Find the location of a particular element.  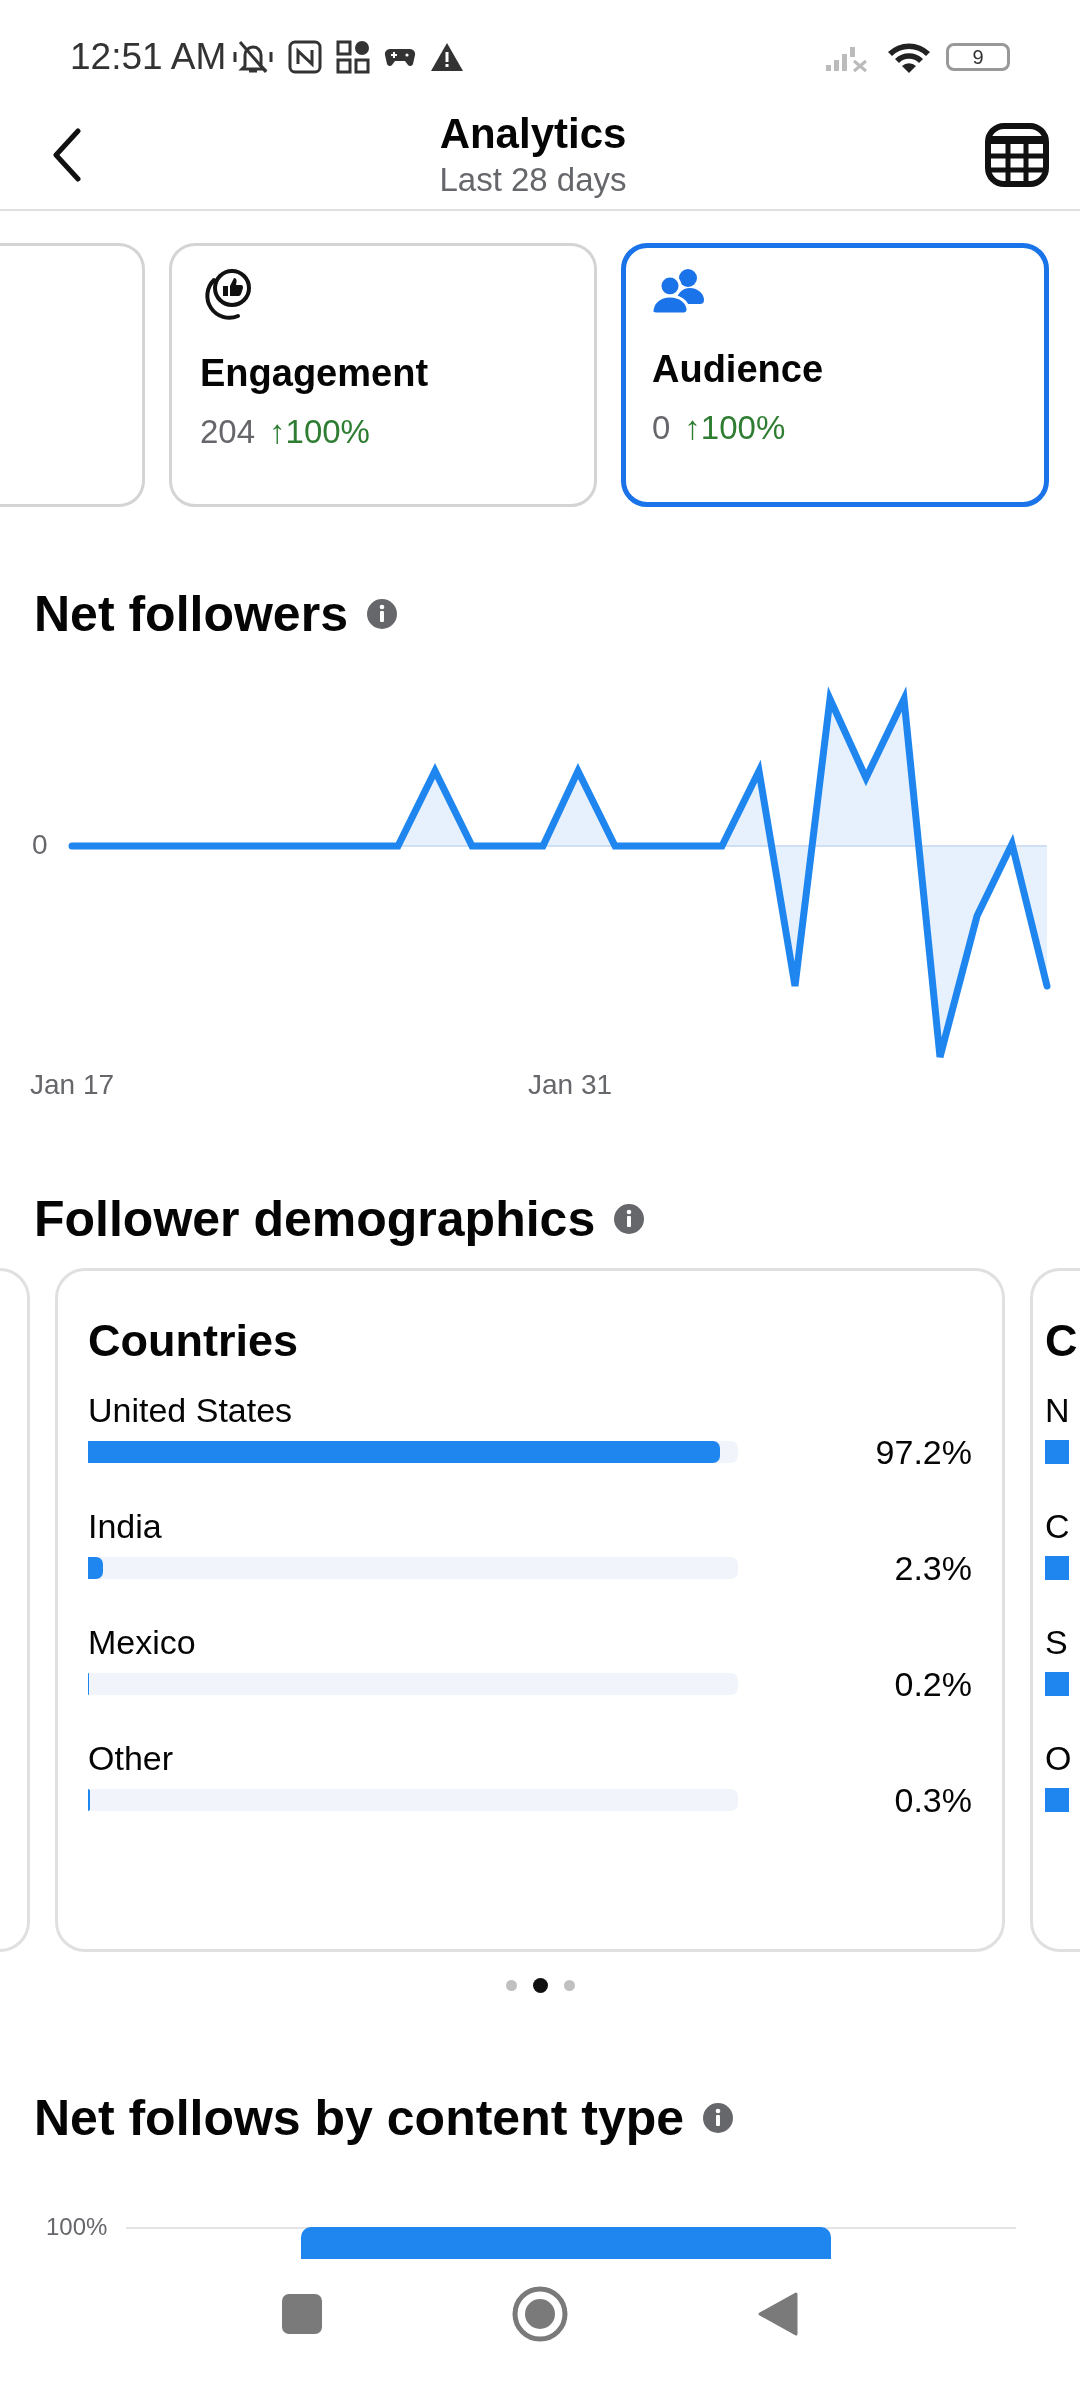

card-title: Countries is located at coordinates (193, 1341).